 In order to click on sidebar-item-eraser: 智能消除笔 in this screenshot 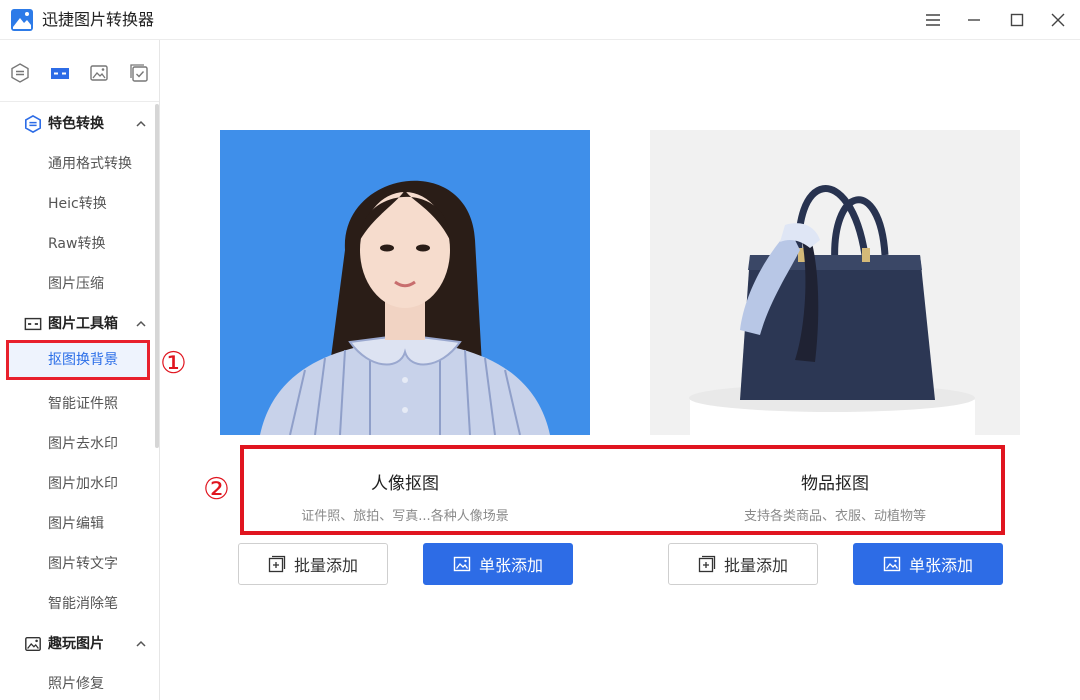, I will do `click(78, 604)`.